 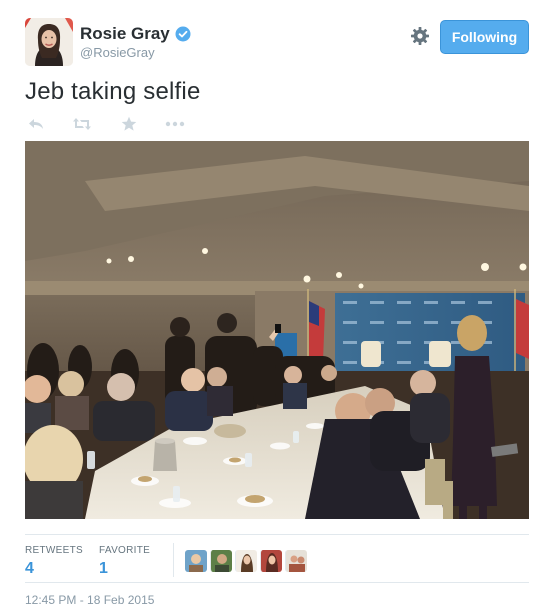 I want to click on avatar-image, so click(x=49, y=42).